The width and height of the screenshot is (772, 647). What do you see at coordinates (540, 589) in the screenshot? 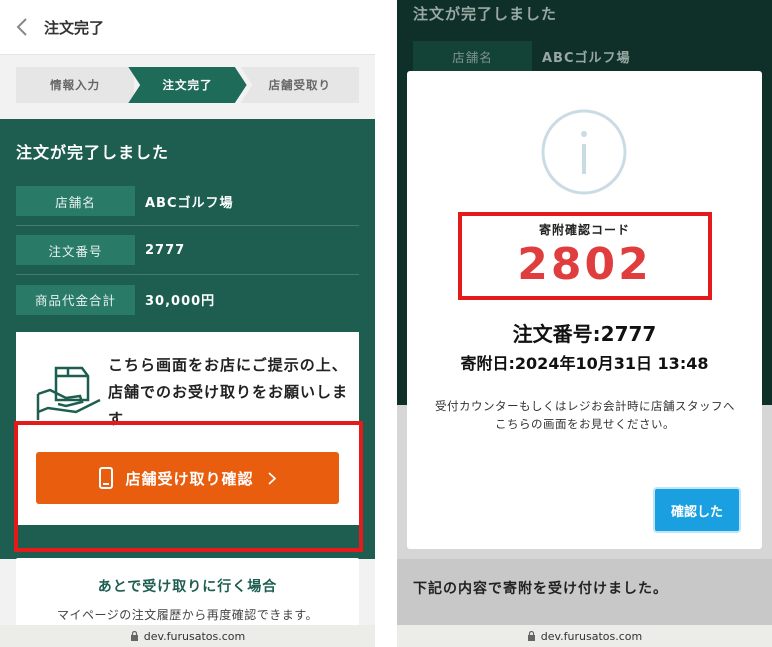
I see `donation-received-text: 下記の内容で寄附を受け付けました。` at bounding box center [540, 589].